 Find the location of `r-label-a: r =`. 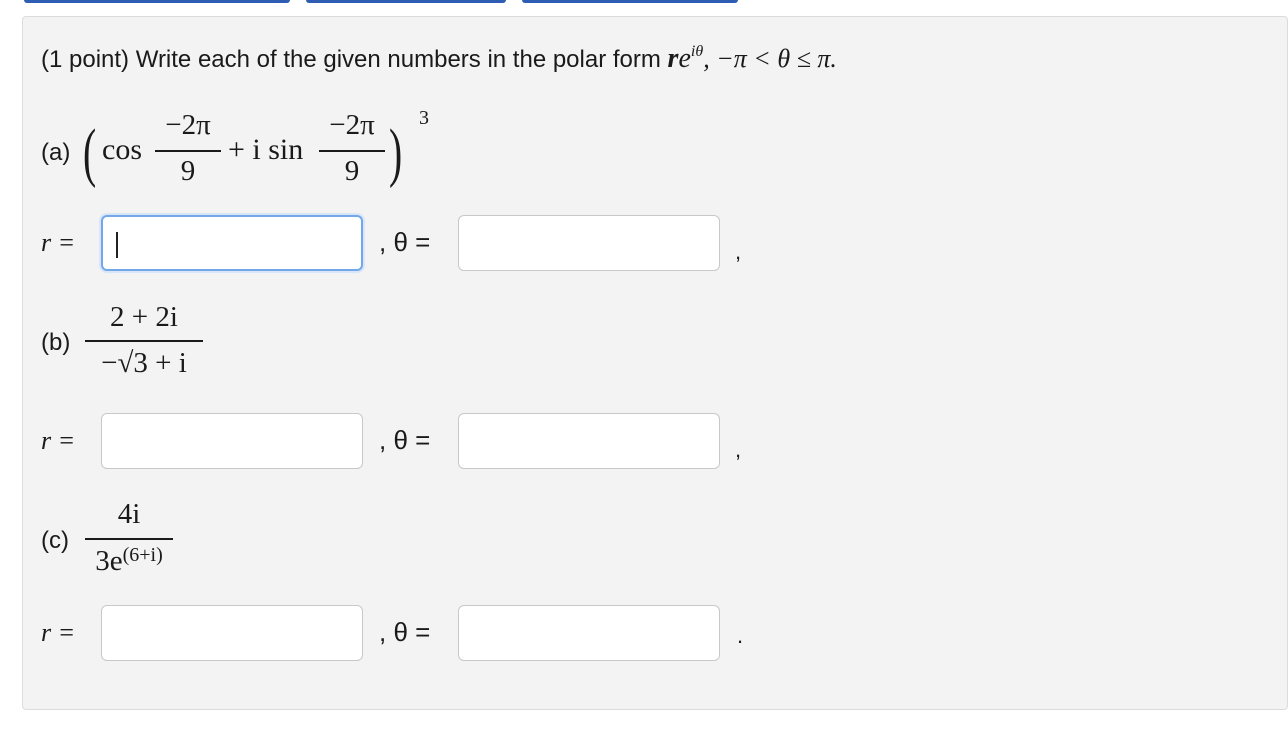

r-label-a: r = is located at coordinates (58, 242).